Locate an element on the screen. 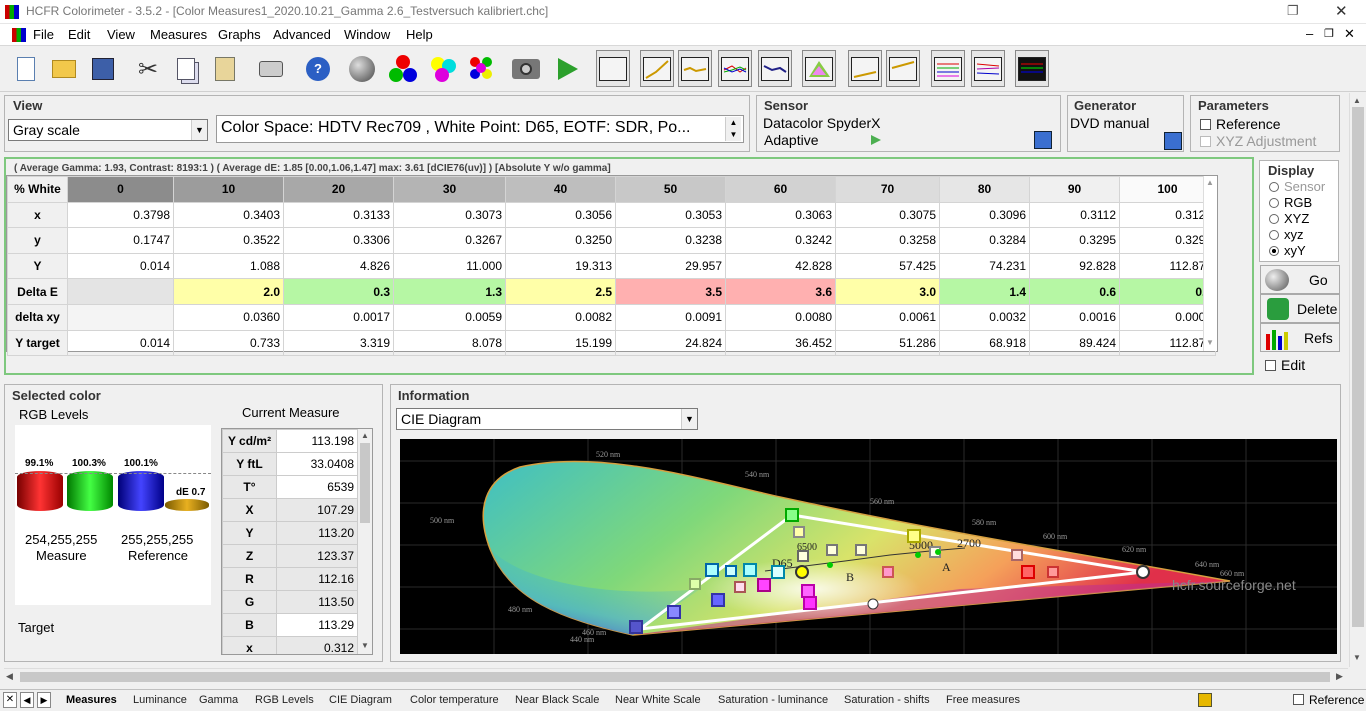 The width and height of the screenshot is (1366, 711). grid-cell: 0.3267 is located at coordinates (449, 240).